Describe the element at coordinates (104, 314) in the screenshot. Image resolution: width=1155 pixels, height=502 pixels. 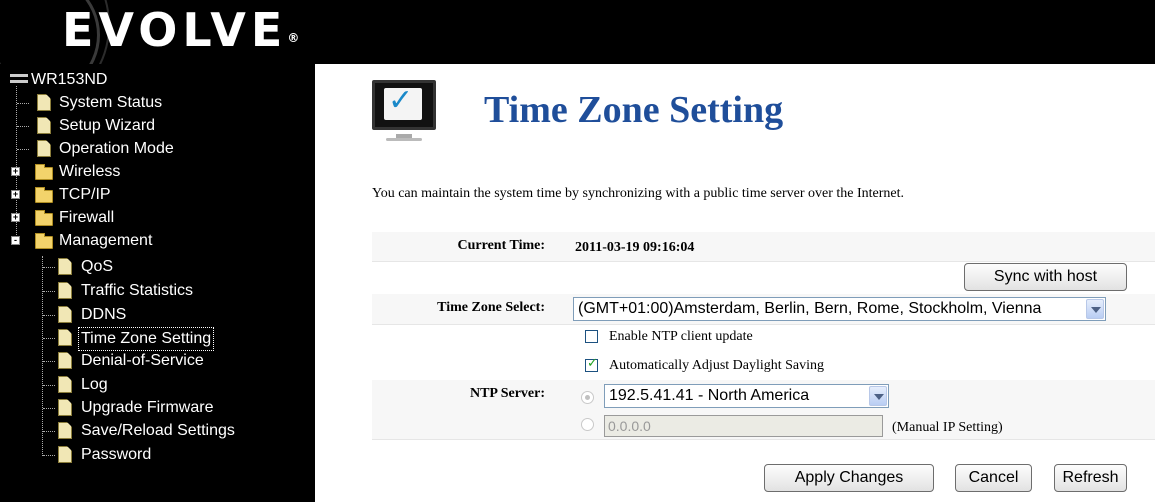
I see `sidebar-item-label: DDNS` at that location.